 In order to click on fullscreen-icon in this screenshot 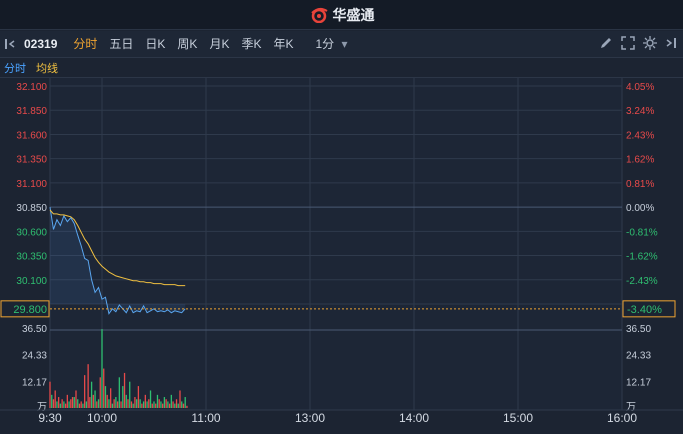, I will do `click(628, 44)`.